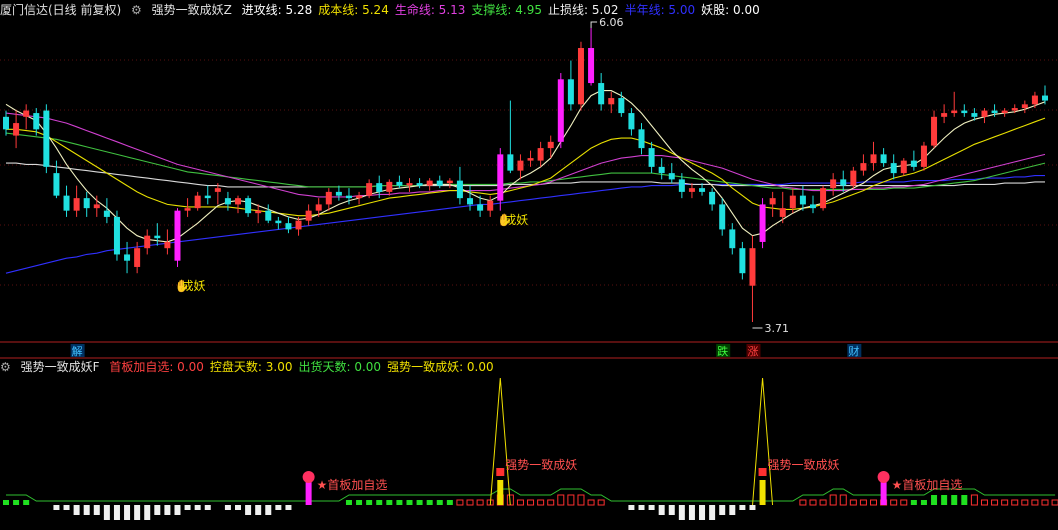  I want to click on bottom-mark-2: 涨, so click(752, 351).